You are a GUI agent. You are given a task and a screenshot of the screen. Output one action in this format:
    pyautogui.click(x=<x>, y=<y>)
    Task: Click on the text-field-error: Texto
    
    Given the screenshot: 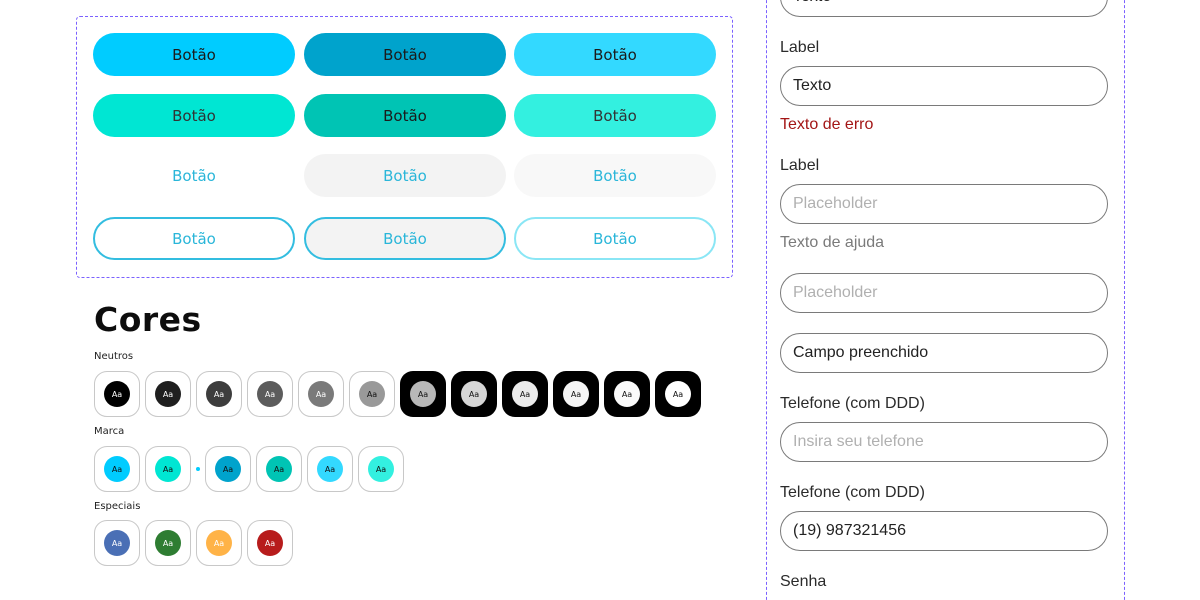 What is the action you would take?
    pyautogui.click(x=944, y=86)
    